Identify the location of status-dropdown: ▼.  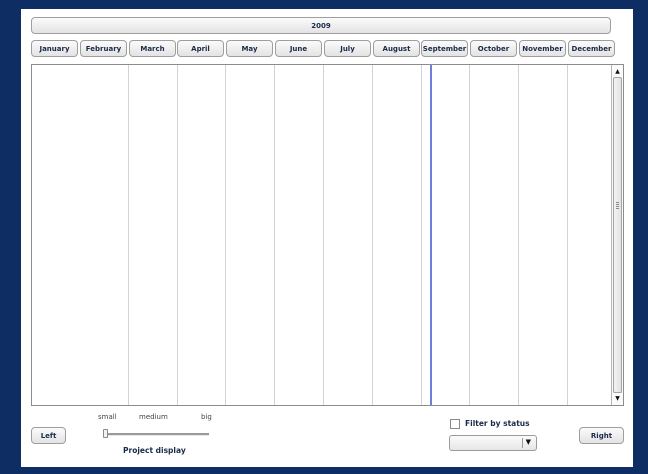
(493, 443).